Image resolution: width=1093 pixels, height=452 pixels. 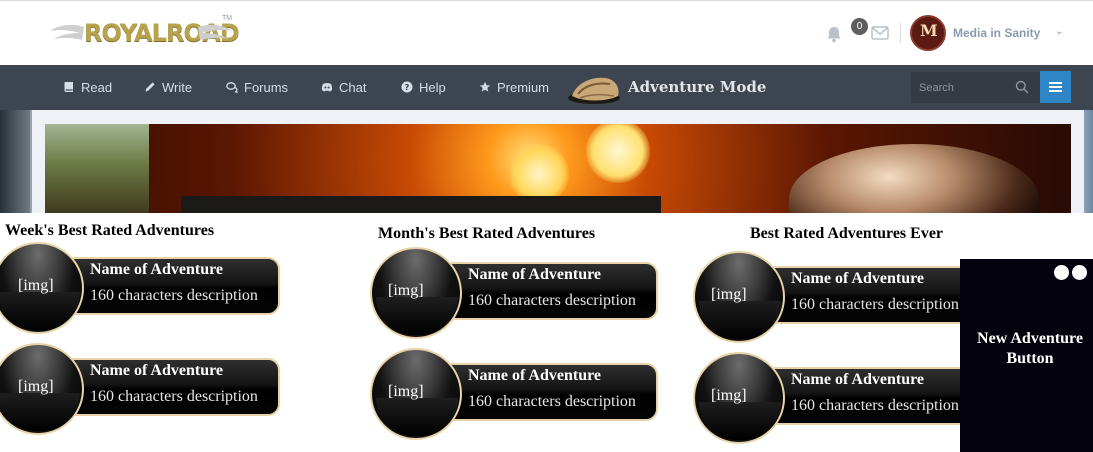 What do you see at coordinates (485, 86) in the screenshot?
I see `star-icon` at bounding box center [485, 86].